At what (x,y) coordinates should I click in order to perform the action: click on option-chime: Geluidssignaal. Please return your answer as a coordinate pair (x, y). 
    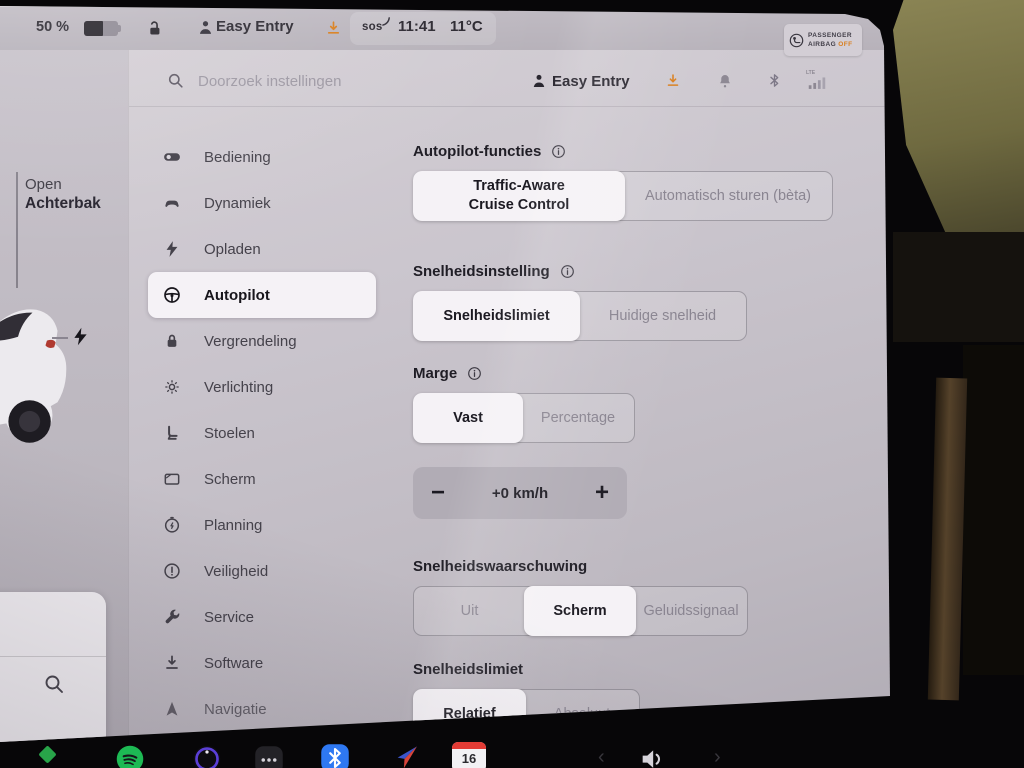
    Looking at the image, I should click on (691, 611).